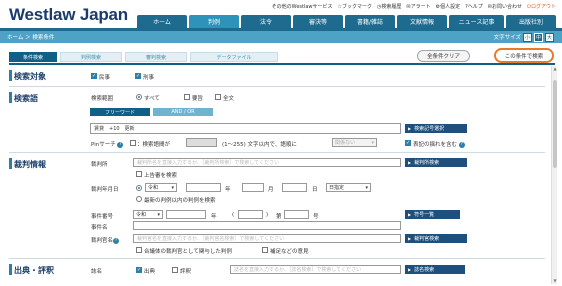 The image size is (562, 286). I want to click on other-services-link: その他のWestlawサービス, so click(302, 6).